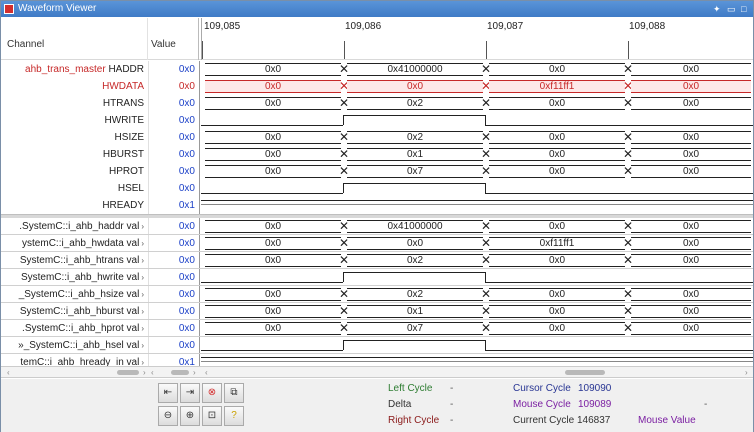 The image size is (754, 432). I want to click on signal-row: HSIZE 0x0 0x0 ✕ 0x2 ✕ 0x0 ✕ 0x0, so click(377, 137).